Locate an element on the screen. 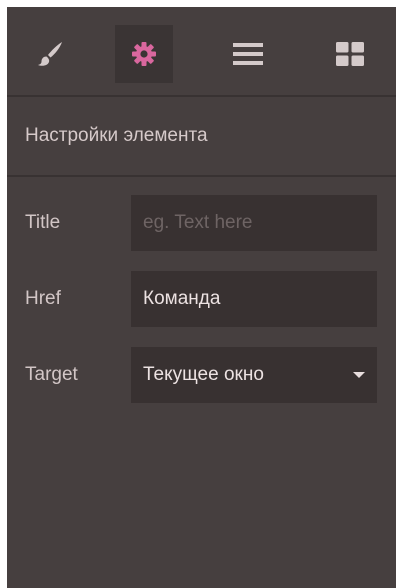 The width and height of the screenshot is (396, 588). gear-icon is located at coordinates (144, 54).